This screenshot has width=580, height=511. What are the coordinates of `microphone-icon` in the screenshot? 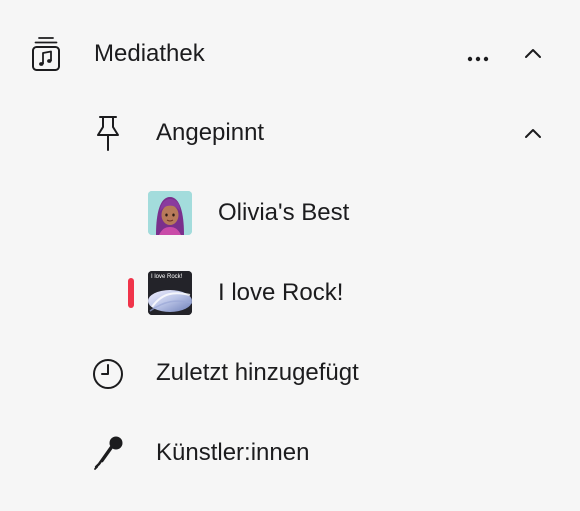 It's located at (109, 454).